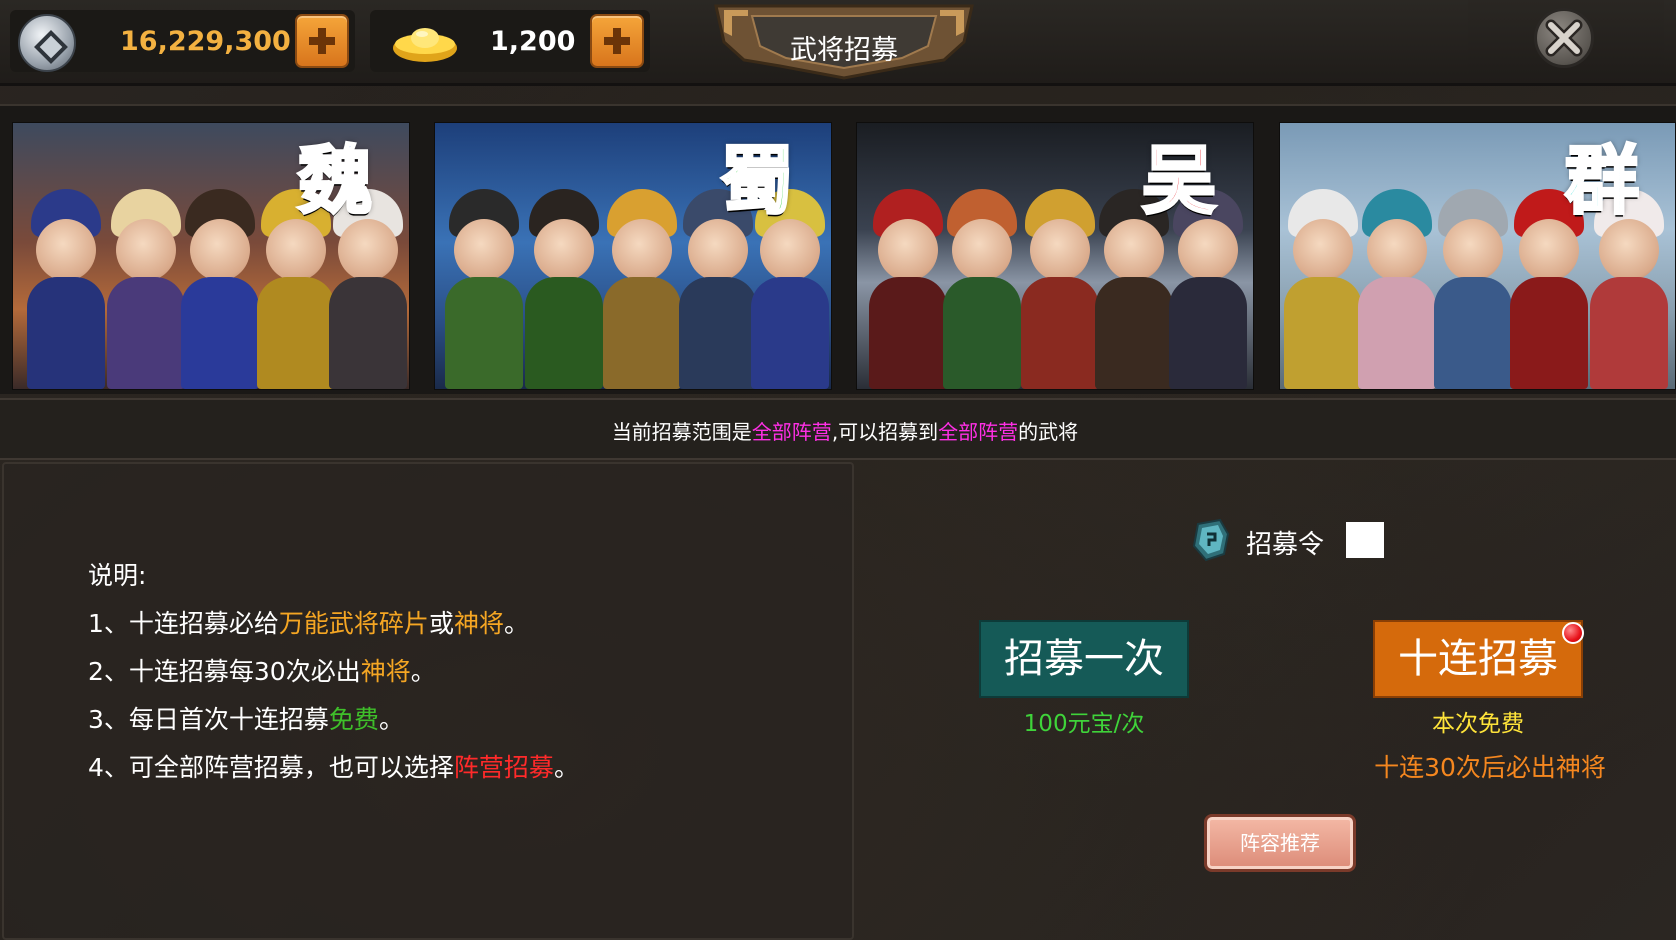 This screenshot has width=1676, height=940. I want to click on recruit-once-cost: 100元宝/次, so click(1084, 724).